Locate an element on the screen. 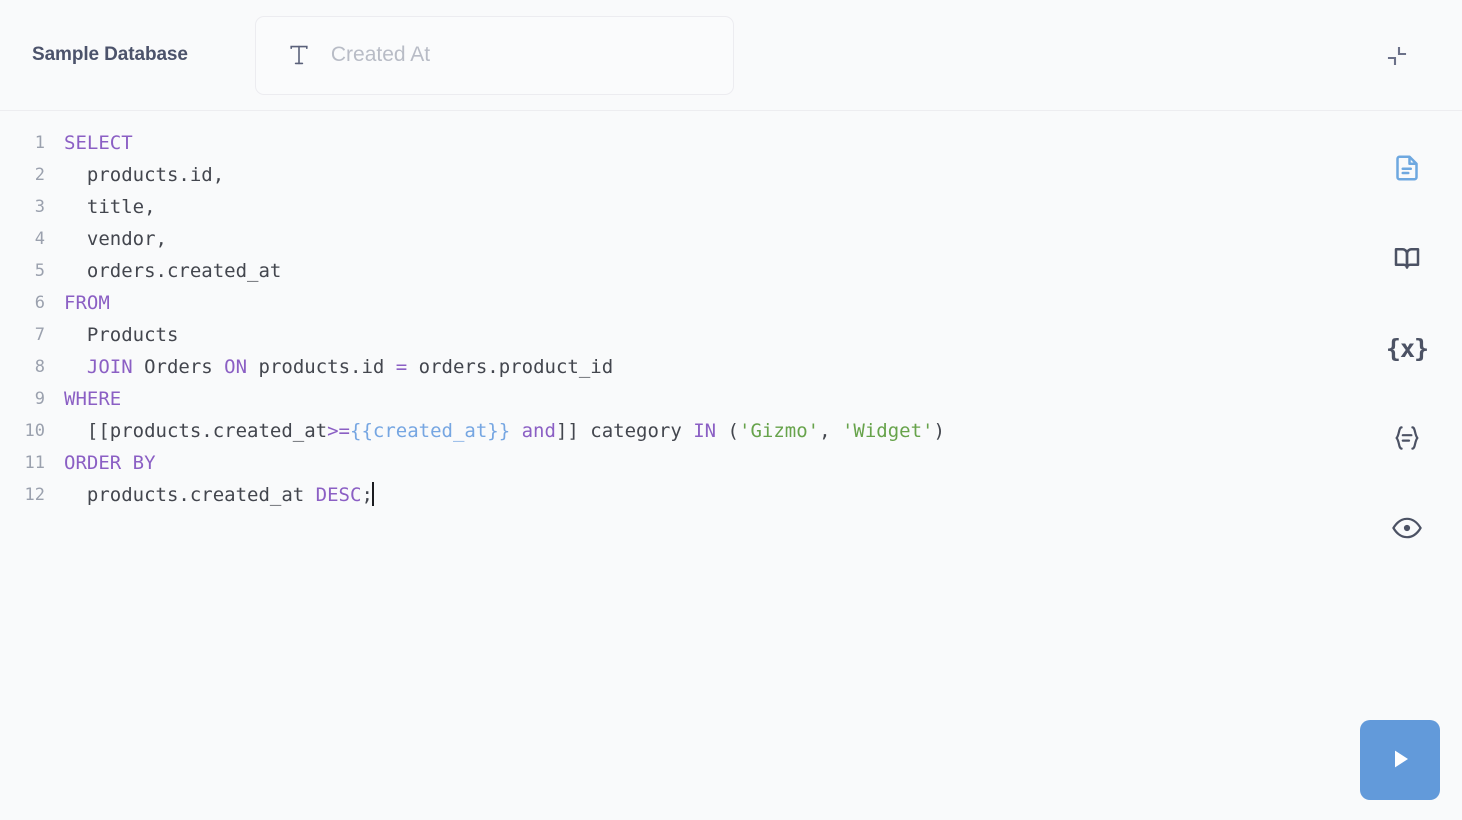 This screenshot has width=1462, height=820. line-number-gutter: 1 2 3 4 5 6 7 8 9 10 11 12 is located at coordinates (22, 319).